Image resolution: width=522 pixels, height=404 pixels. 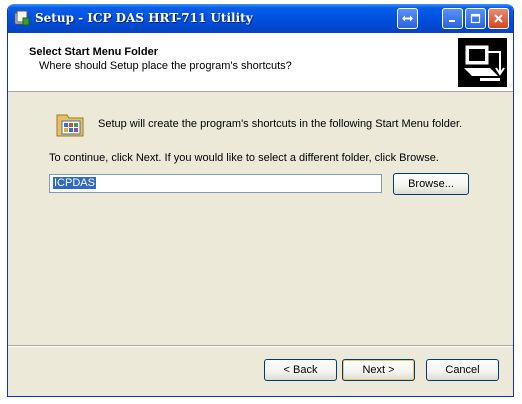 What do you see at coordinates (93, 52) in the screenshot?
I see `page-title: Select Start Menu Folder` at bounding box center [93, 52].